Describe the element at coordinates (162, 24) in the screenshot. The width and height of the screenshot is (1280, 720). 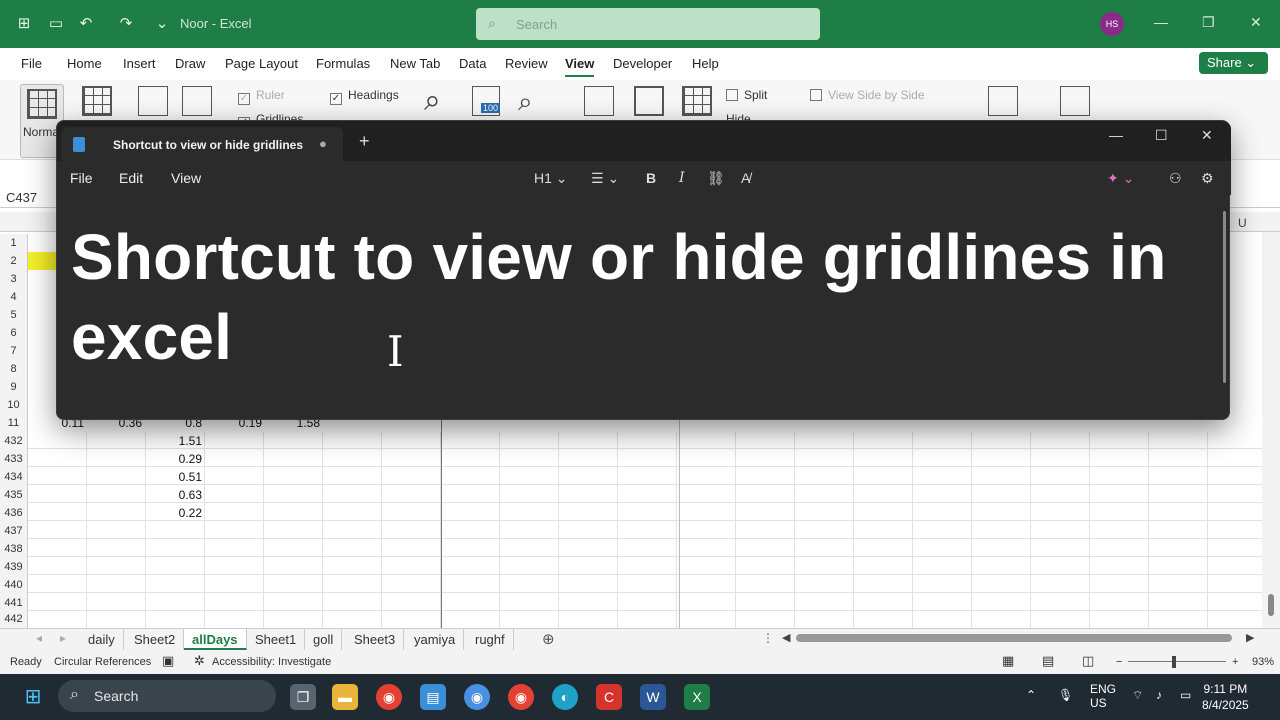
I see `customize-qat-icon: ⌄` at that location.